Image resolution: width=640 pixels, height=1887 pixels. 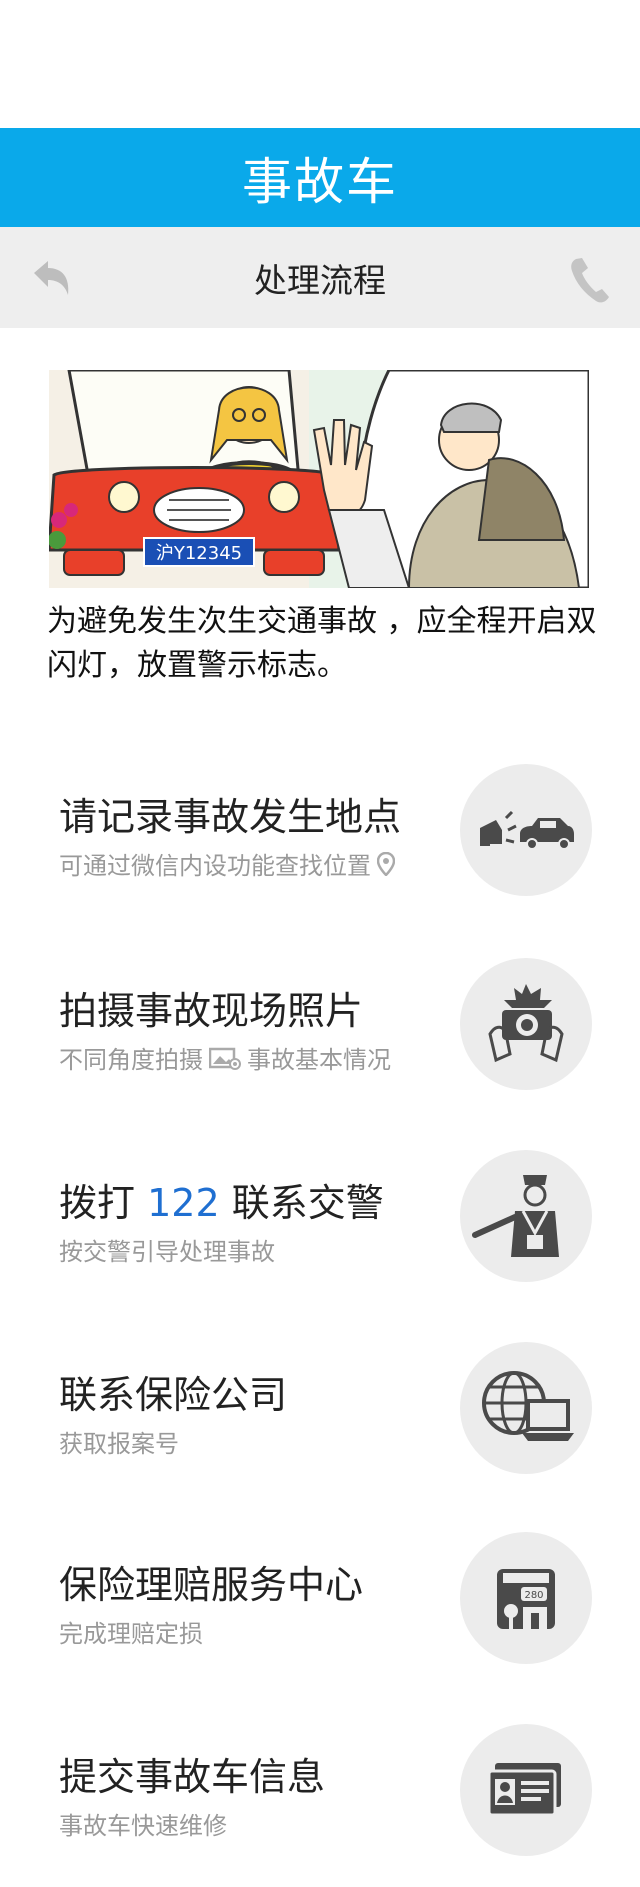 I want to click on service-center-icon: 280, so click(x=526, y=1598).